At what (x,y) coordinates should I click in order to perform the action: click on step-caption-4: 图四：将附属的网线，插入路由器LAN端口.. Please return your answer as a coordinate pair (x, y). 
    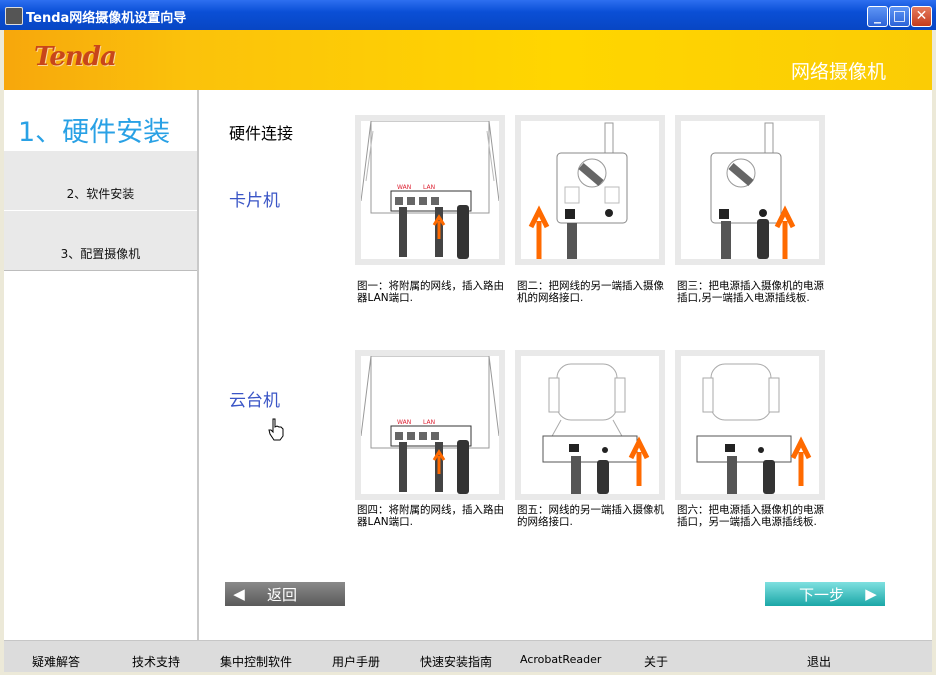
    Looking at the image, I should click on (430, 516).